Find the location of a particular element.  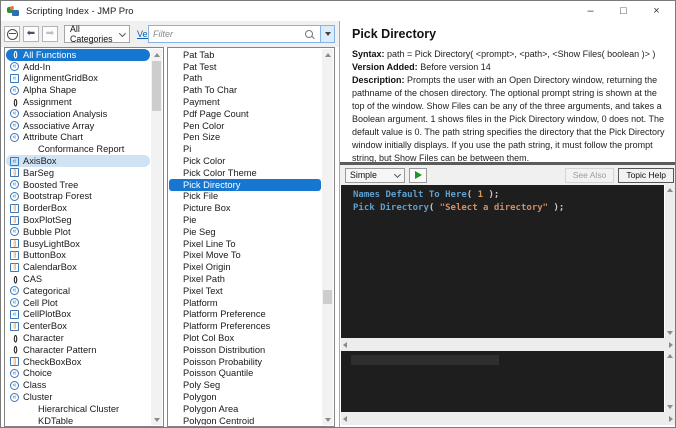

list-item: Platform Preferences is located at coordinates (245, 326).